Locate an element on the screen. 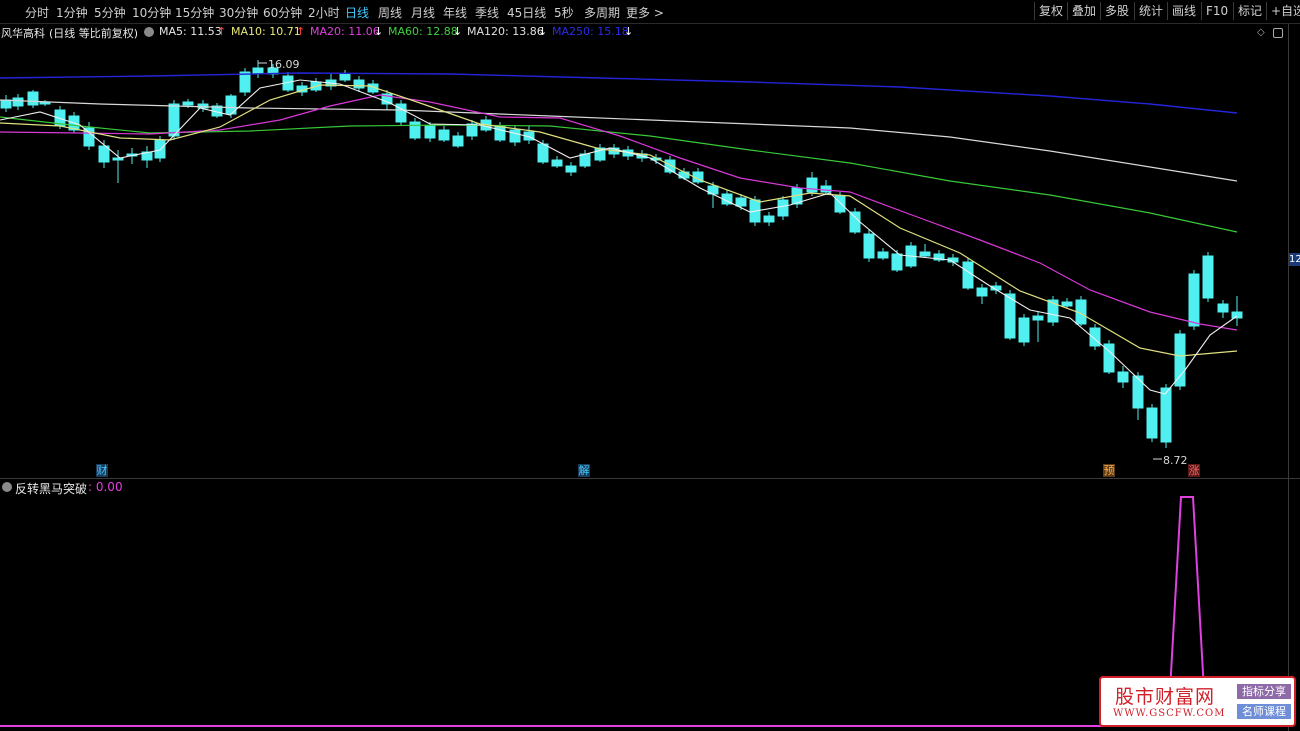 This screenshot has height=731, width=1300. low-price-label: 8.72 is located at coordinates (1175, 460).